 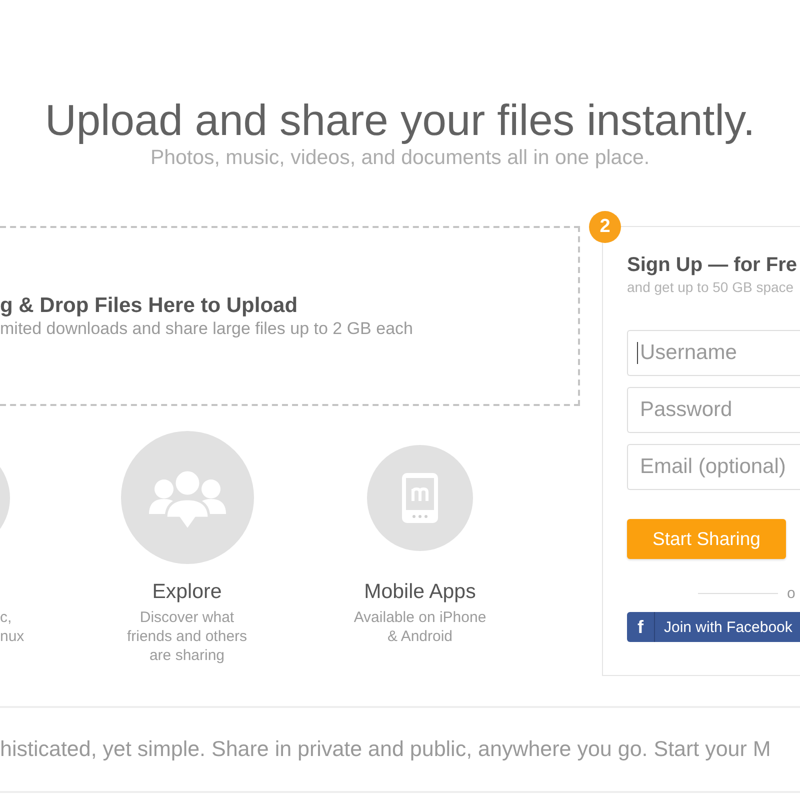 I want to click on step-badge: 2, so click(x=605, y=227).